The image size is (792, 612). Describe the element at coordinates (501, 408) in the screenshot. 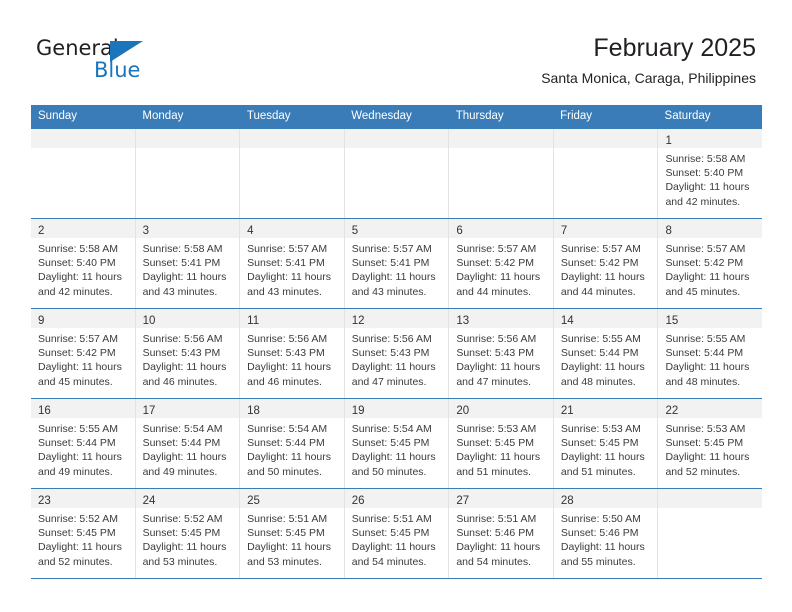

I see `day-number-band: 20` at that location.